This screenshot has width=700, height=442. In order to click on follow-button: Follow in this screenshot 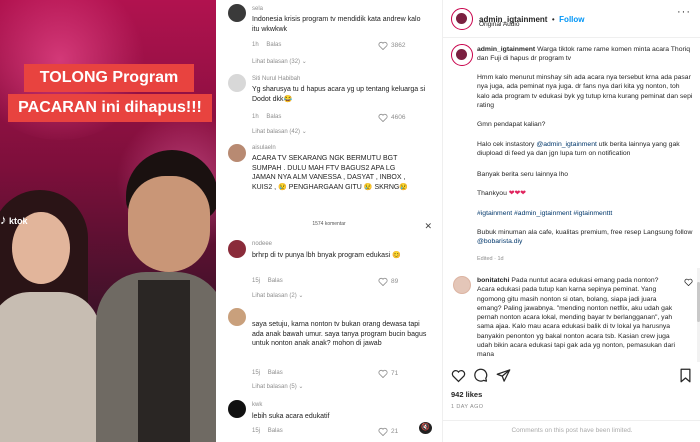, I will do `click(571, 19)`.